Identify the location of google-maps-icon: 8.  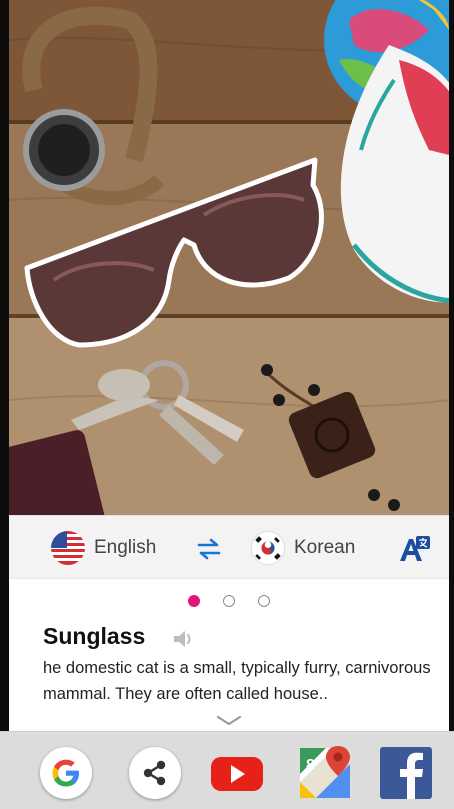
(325, 772).